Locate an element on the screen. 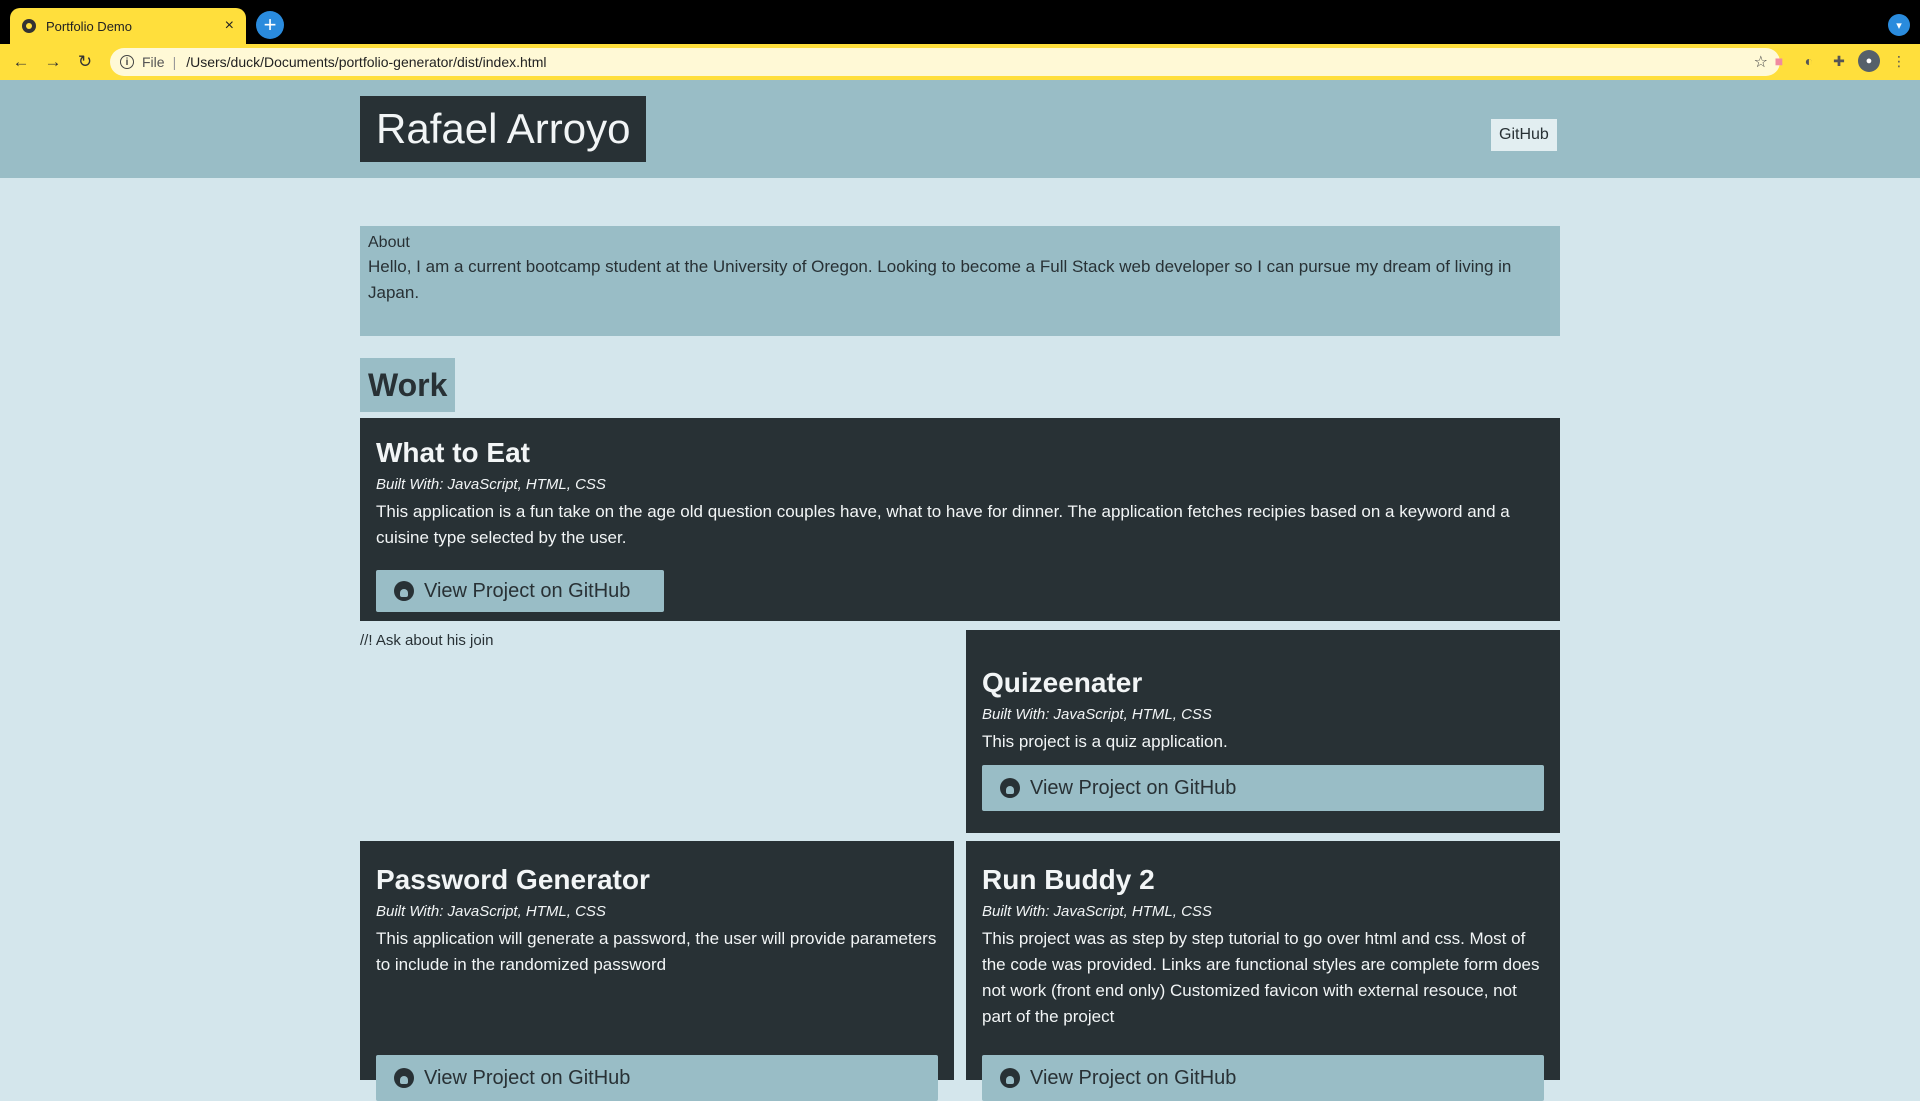 The width and height of the screenshot is (1920, 1101). star-icon: ☆ is located at coordinates (1761, 62).